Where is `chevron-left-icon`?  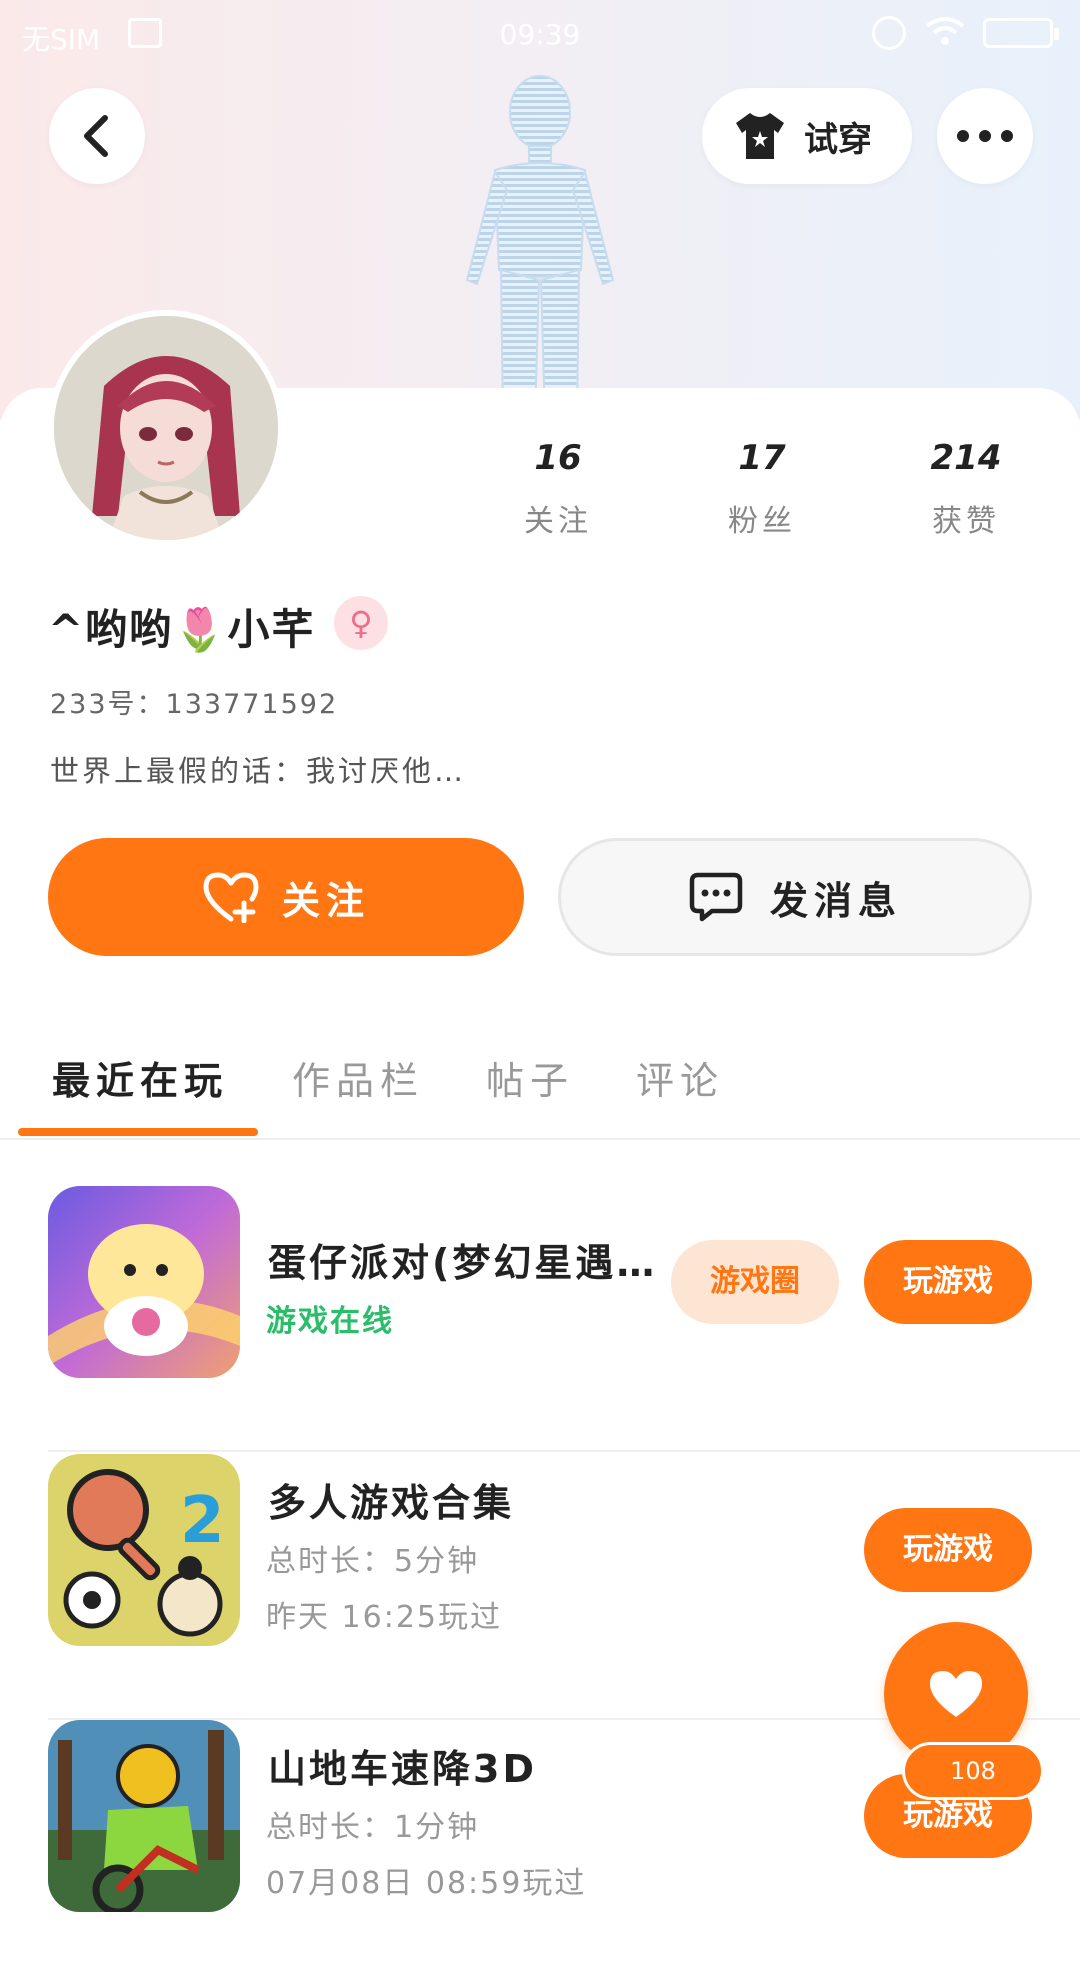
chevron-left-icon is located at coordinates (96, 136).